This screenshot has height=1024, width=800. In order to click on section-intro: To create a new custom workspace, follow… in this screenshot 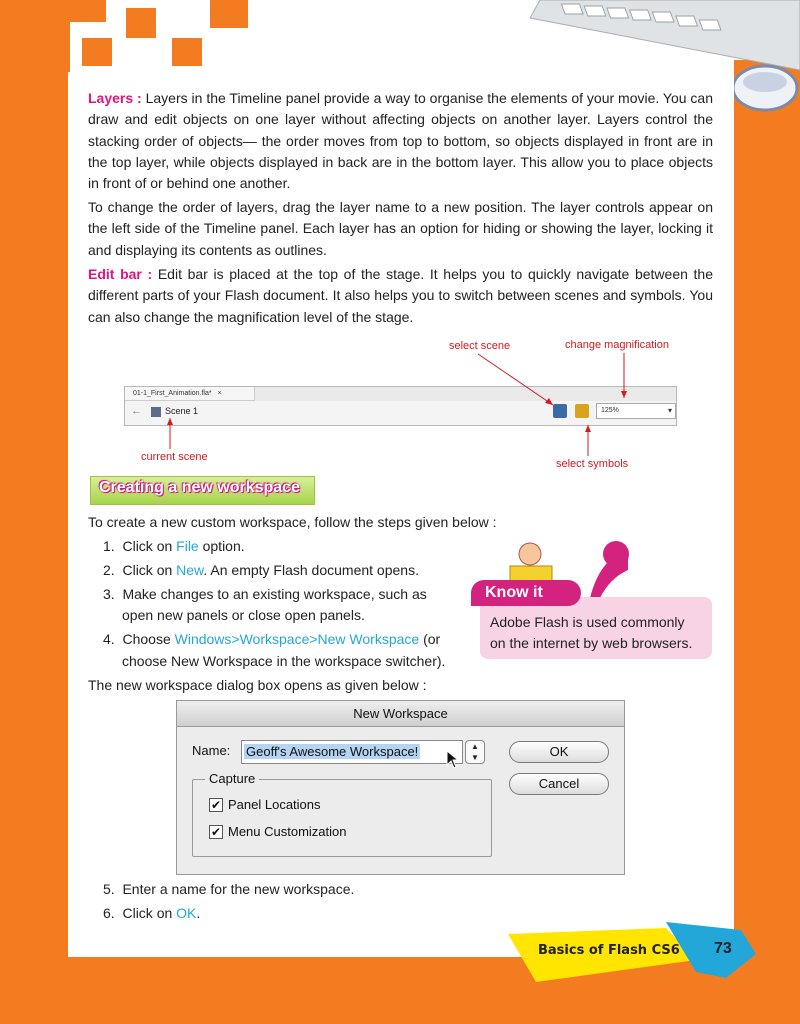, I will do `click(292, 522)`.